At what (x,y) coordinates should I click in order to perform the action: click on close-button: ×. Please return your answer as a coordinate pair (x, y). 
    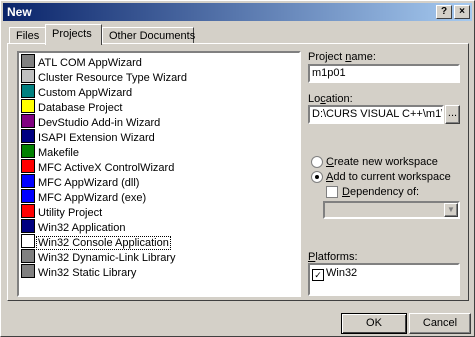
    Looking at the image, I should click on (462, 12).